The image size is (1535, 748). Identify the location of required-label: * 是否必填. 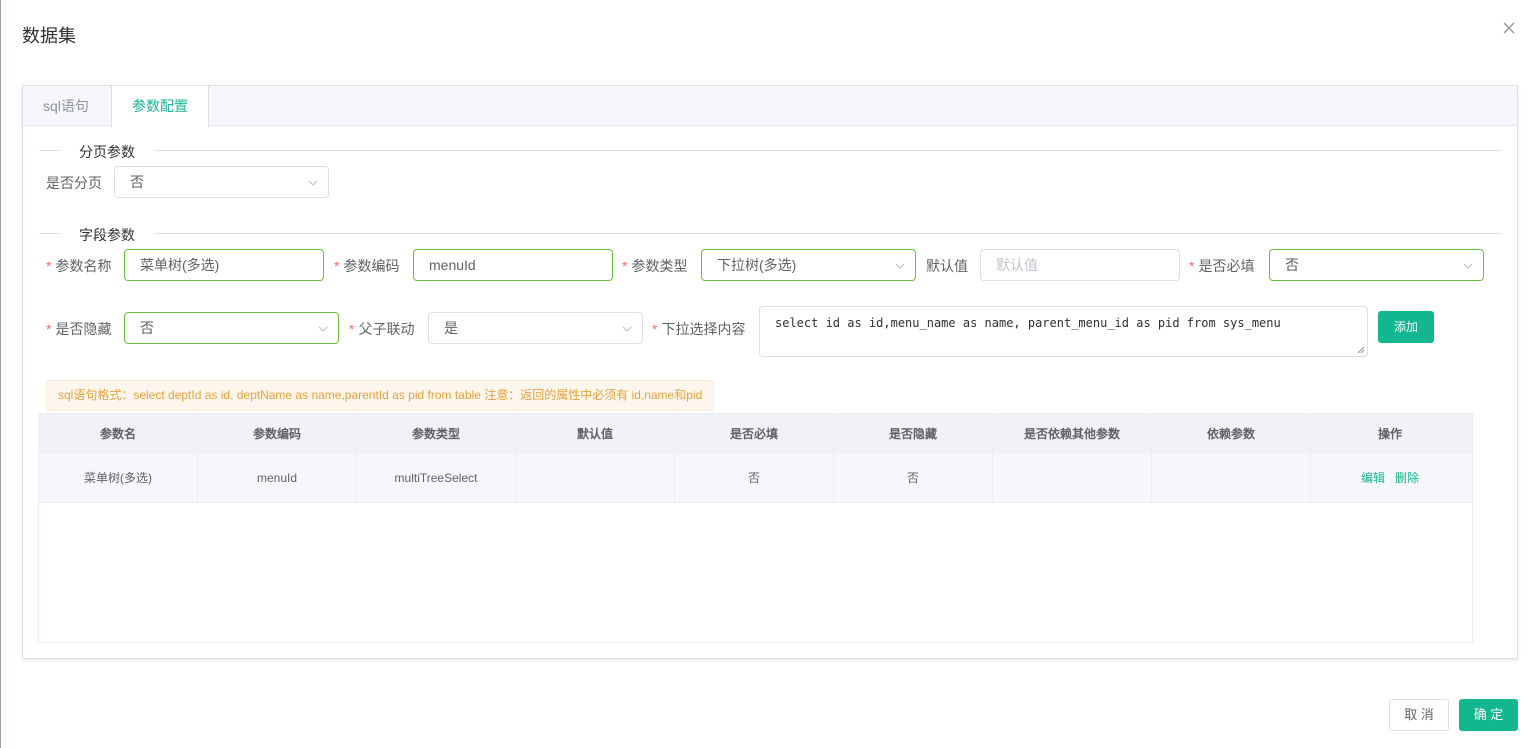
(1222, 266).